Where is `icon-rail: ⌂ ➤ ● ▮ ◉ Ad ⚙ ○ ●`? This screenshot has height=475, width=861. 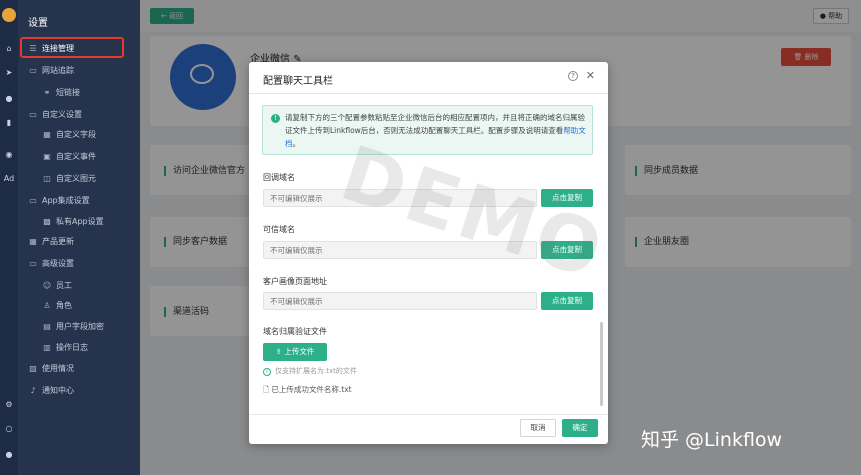 icon-rail: ⌂ ➤ ● ▮ ◉ Ad ⚙ ○ ● is located at coordinates (9, 237).